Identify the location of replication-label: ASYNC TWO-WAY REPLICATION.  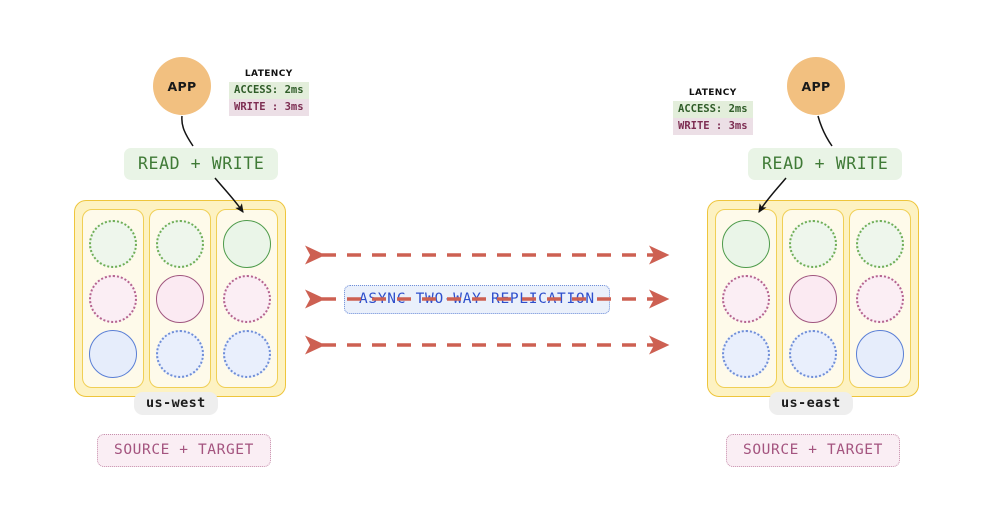
(477, 299).